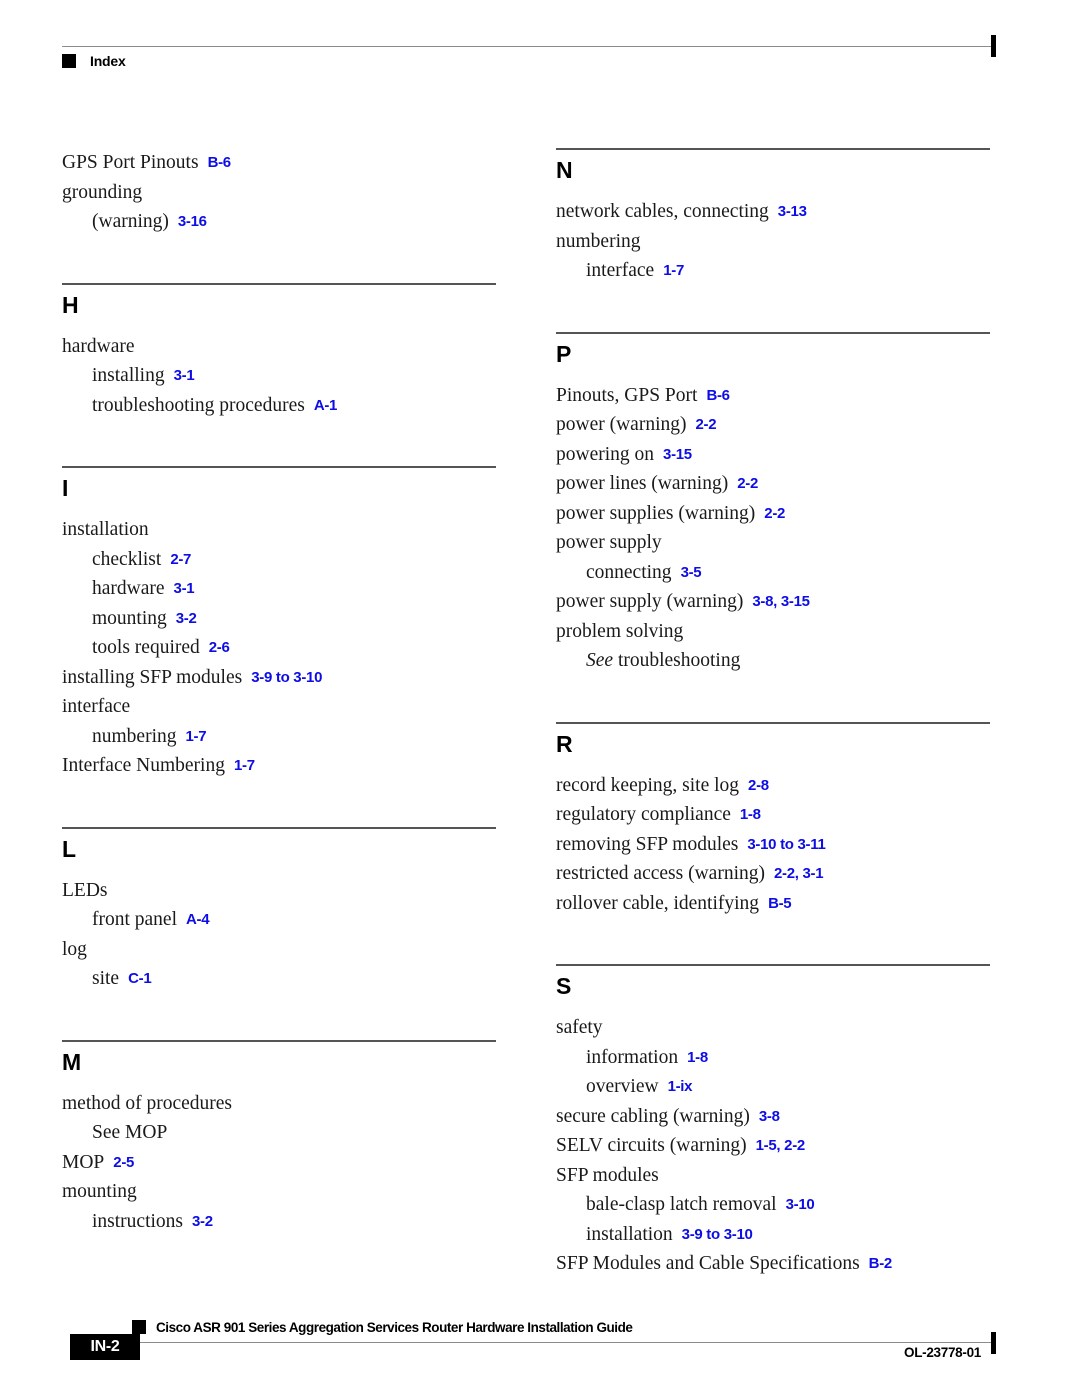 This screenshot has height=1397, width=1080. Describe the element at coordinates (622, 1086) in the screenshot. I see `index-entry-label: overview` at that location.